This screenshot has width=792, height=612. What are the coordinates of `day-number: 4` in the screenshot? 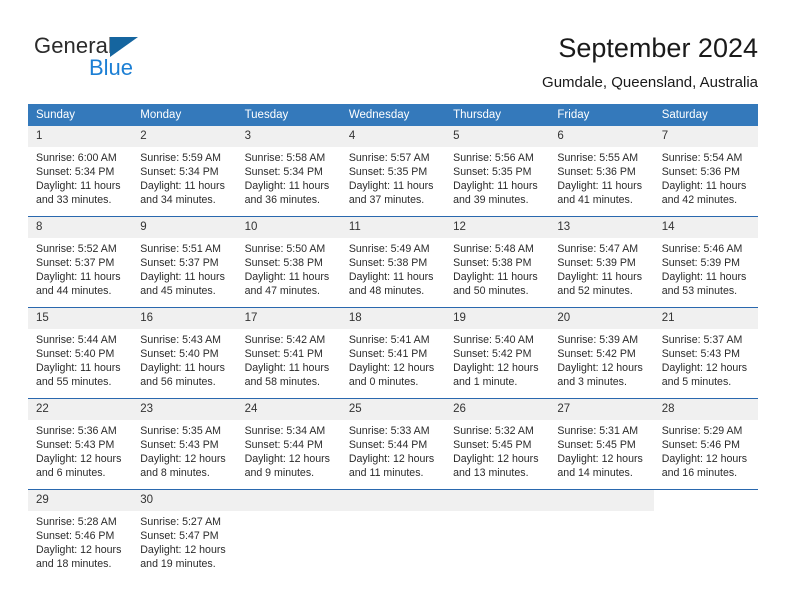 It's located at (393, 136).